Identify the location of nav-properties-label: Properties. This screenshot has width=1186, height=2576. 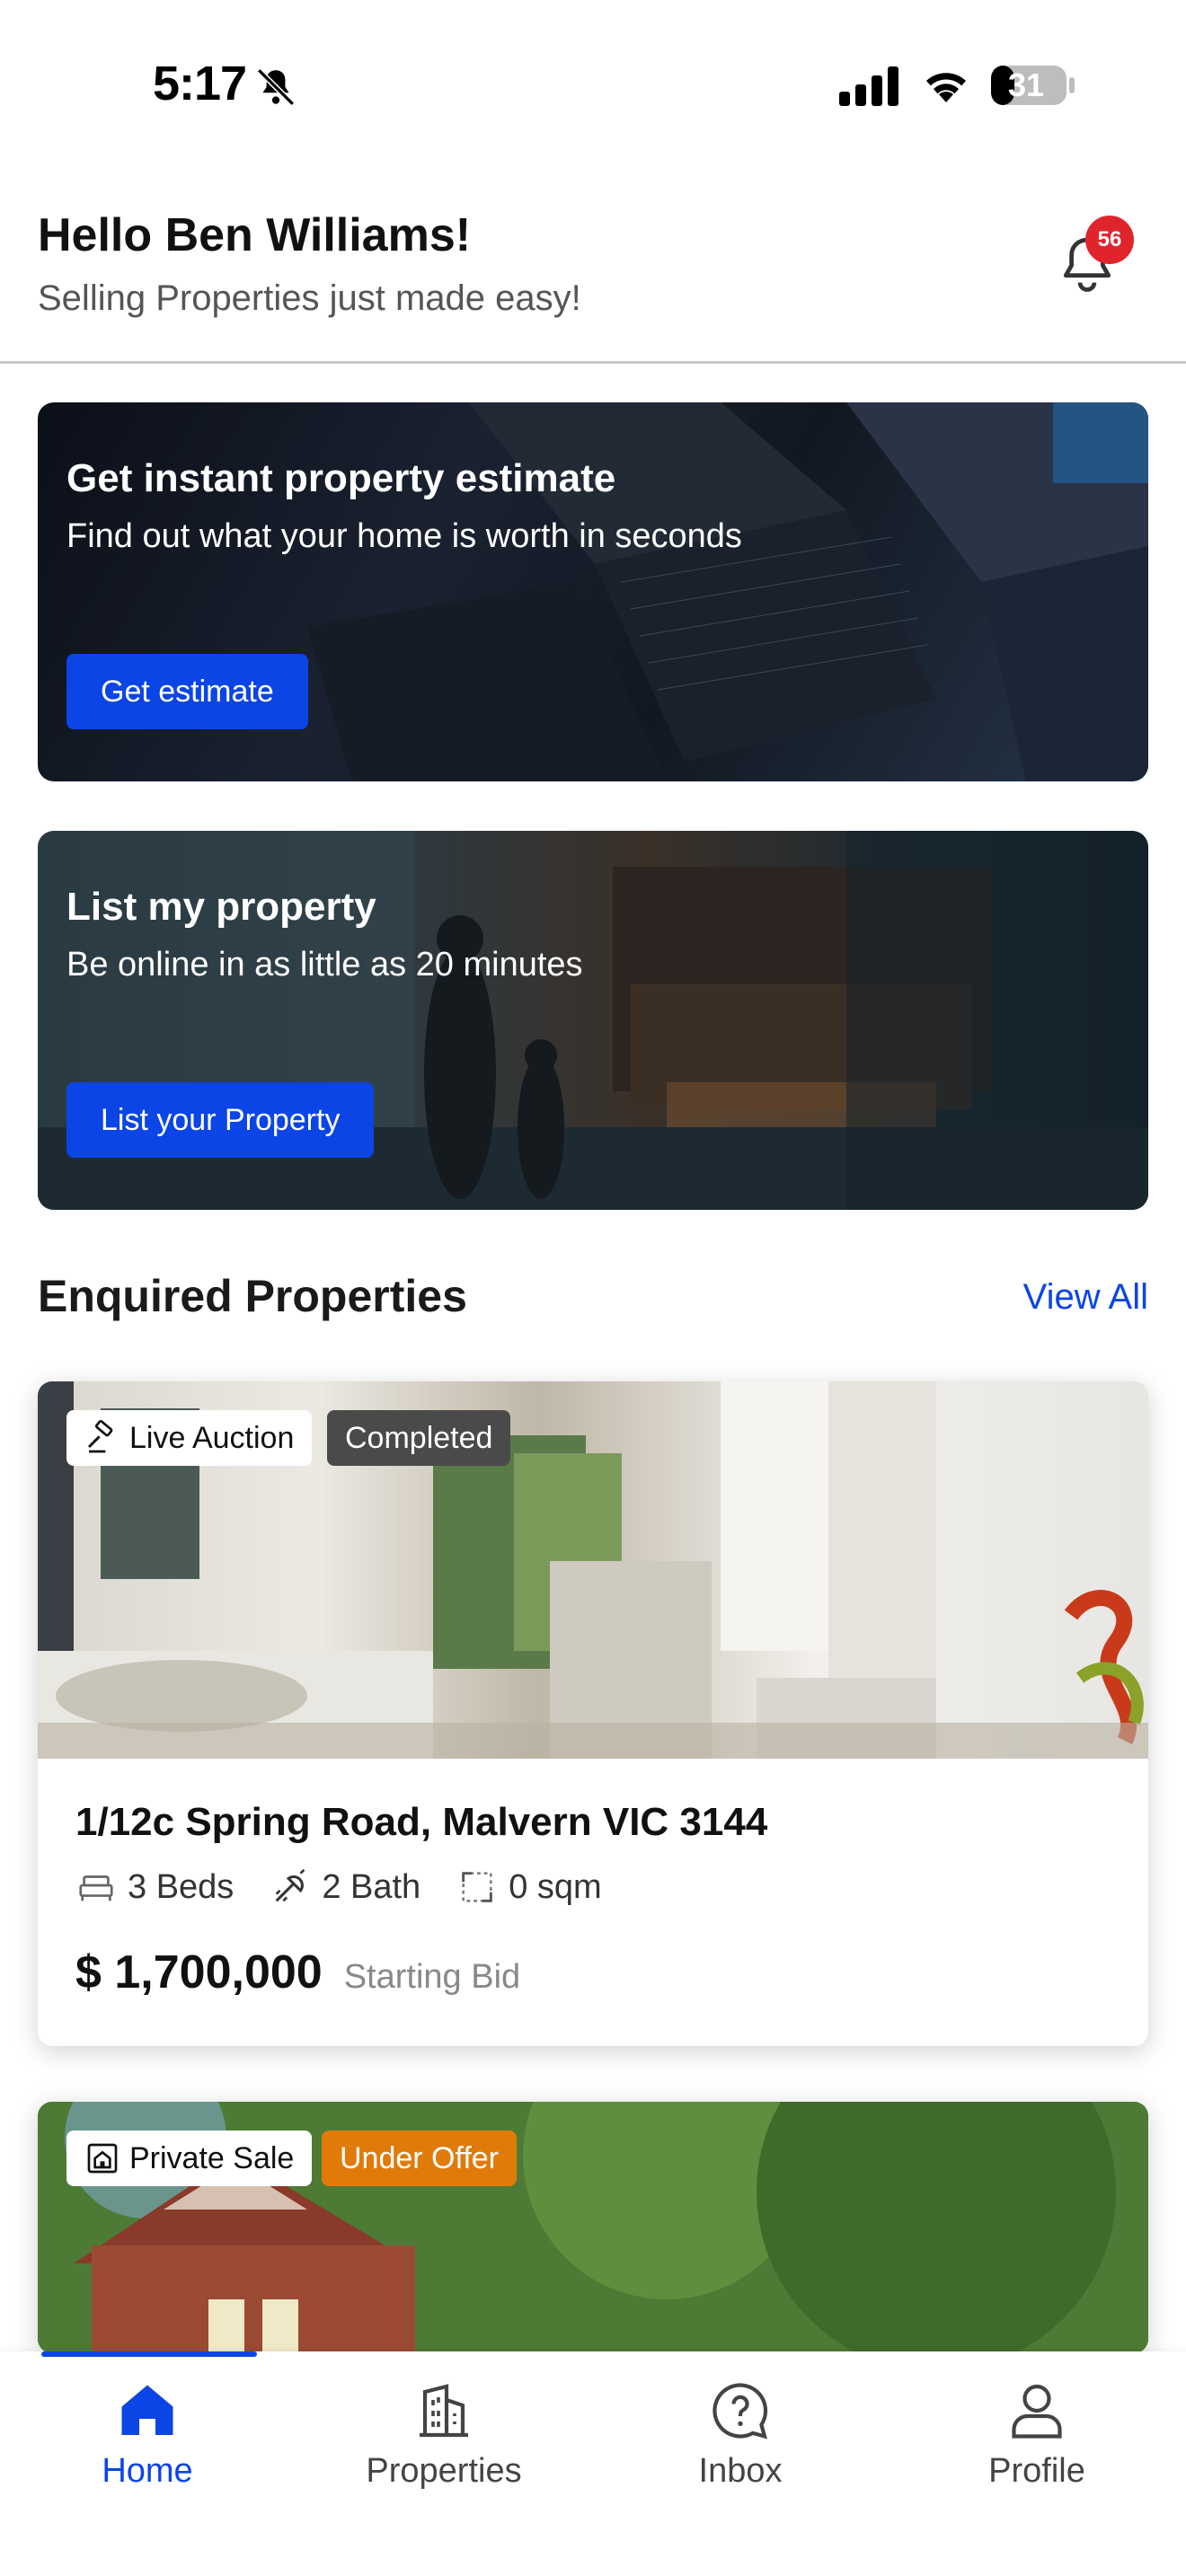
(444, 2471).